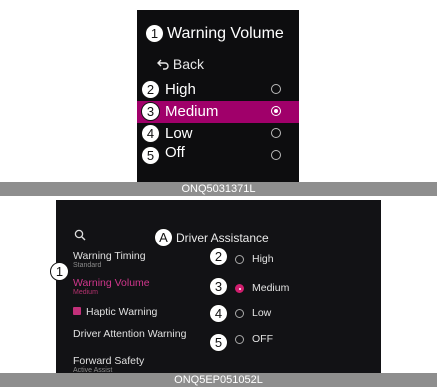 This screenshot has height=387, width=437. I want to click on option-off: 5 Off, so click(218, 155).